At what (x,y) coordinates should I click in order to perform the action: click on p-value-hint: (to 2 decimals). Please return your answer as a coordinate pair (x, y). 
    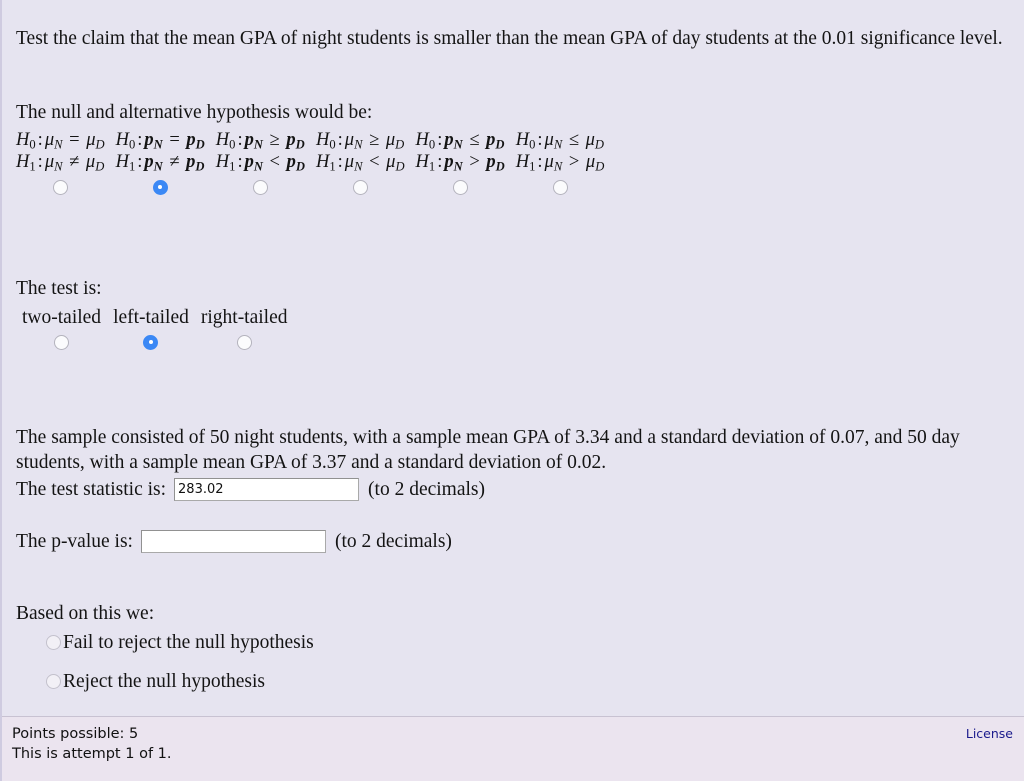
    Looking at the image, I should click on (393, 541).